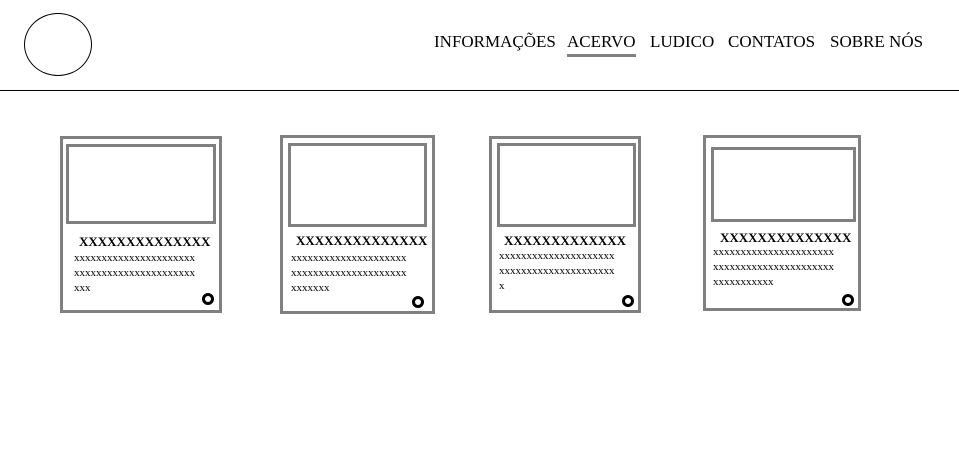 The width and height of the screenshot is (959, 471). What do you see at coordinates (495, 42) in the screenshot?
I see `nav-item-informacoes: INFORMAÇÕES` at bounding box center [495, 42].